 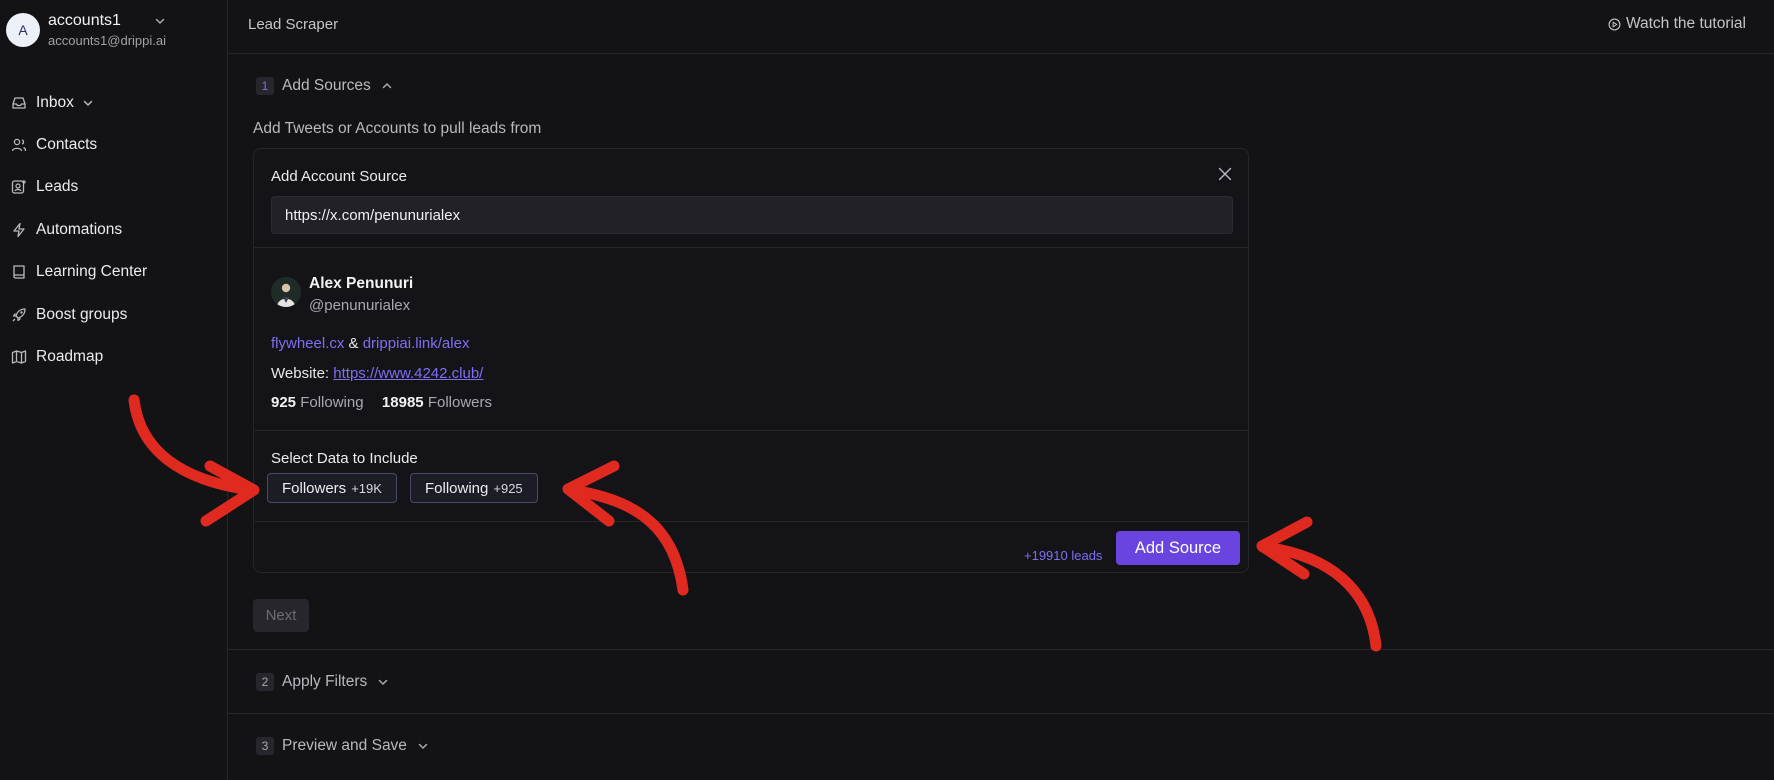 I want to click on sidebar-item-automations: Automations, so click(x=110, y=230).